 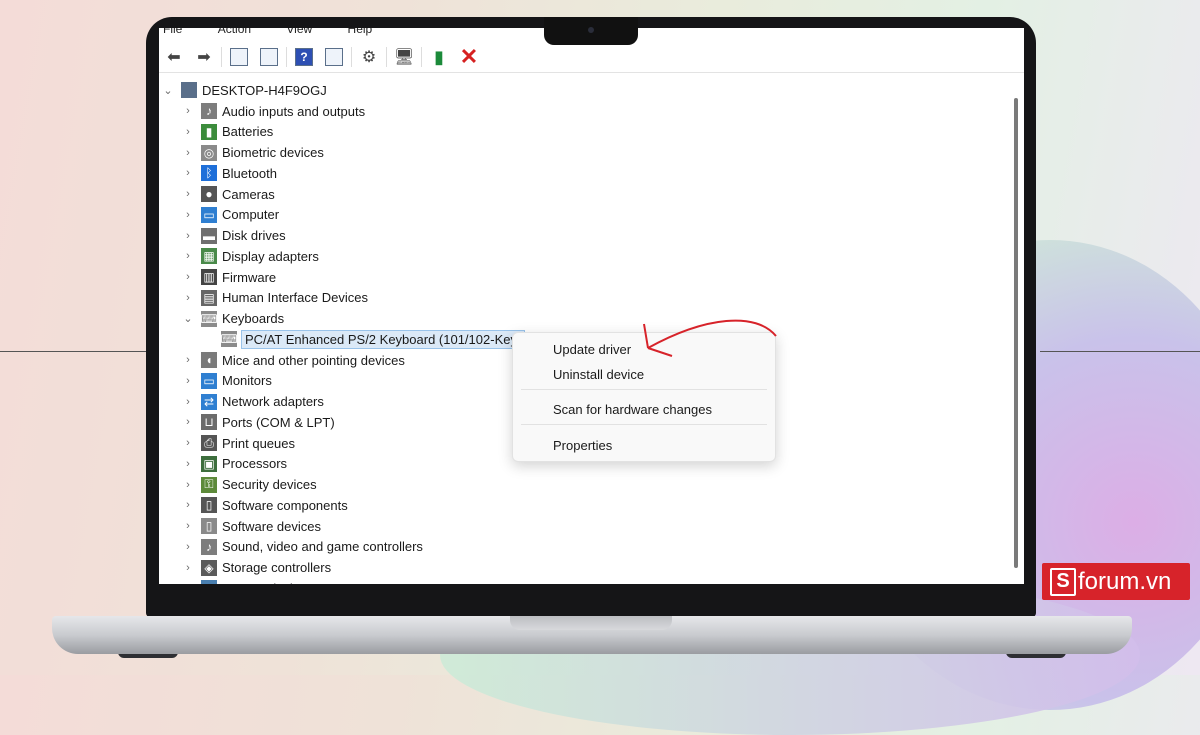 I want to click on tree-category: › ◎ Biometric devices, so click(x=252, y=153).